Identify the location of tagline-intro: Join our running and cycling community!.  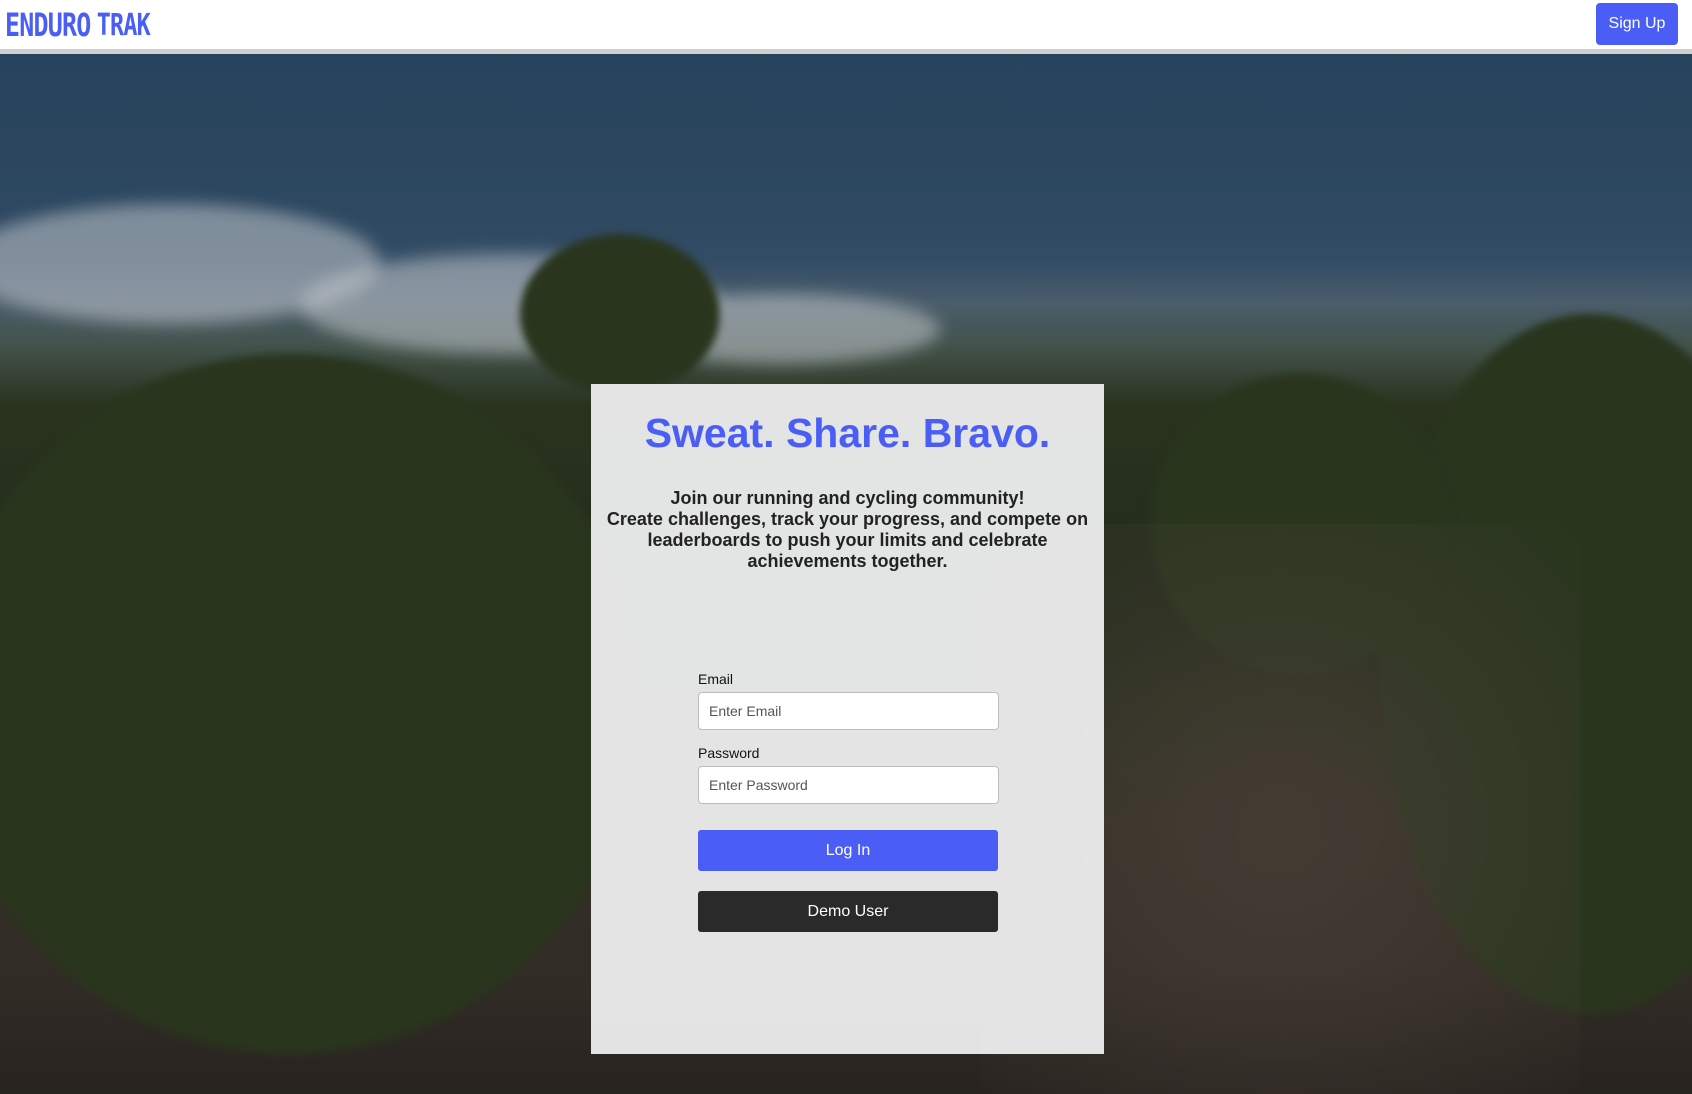
(847, 498).